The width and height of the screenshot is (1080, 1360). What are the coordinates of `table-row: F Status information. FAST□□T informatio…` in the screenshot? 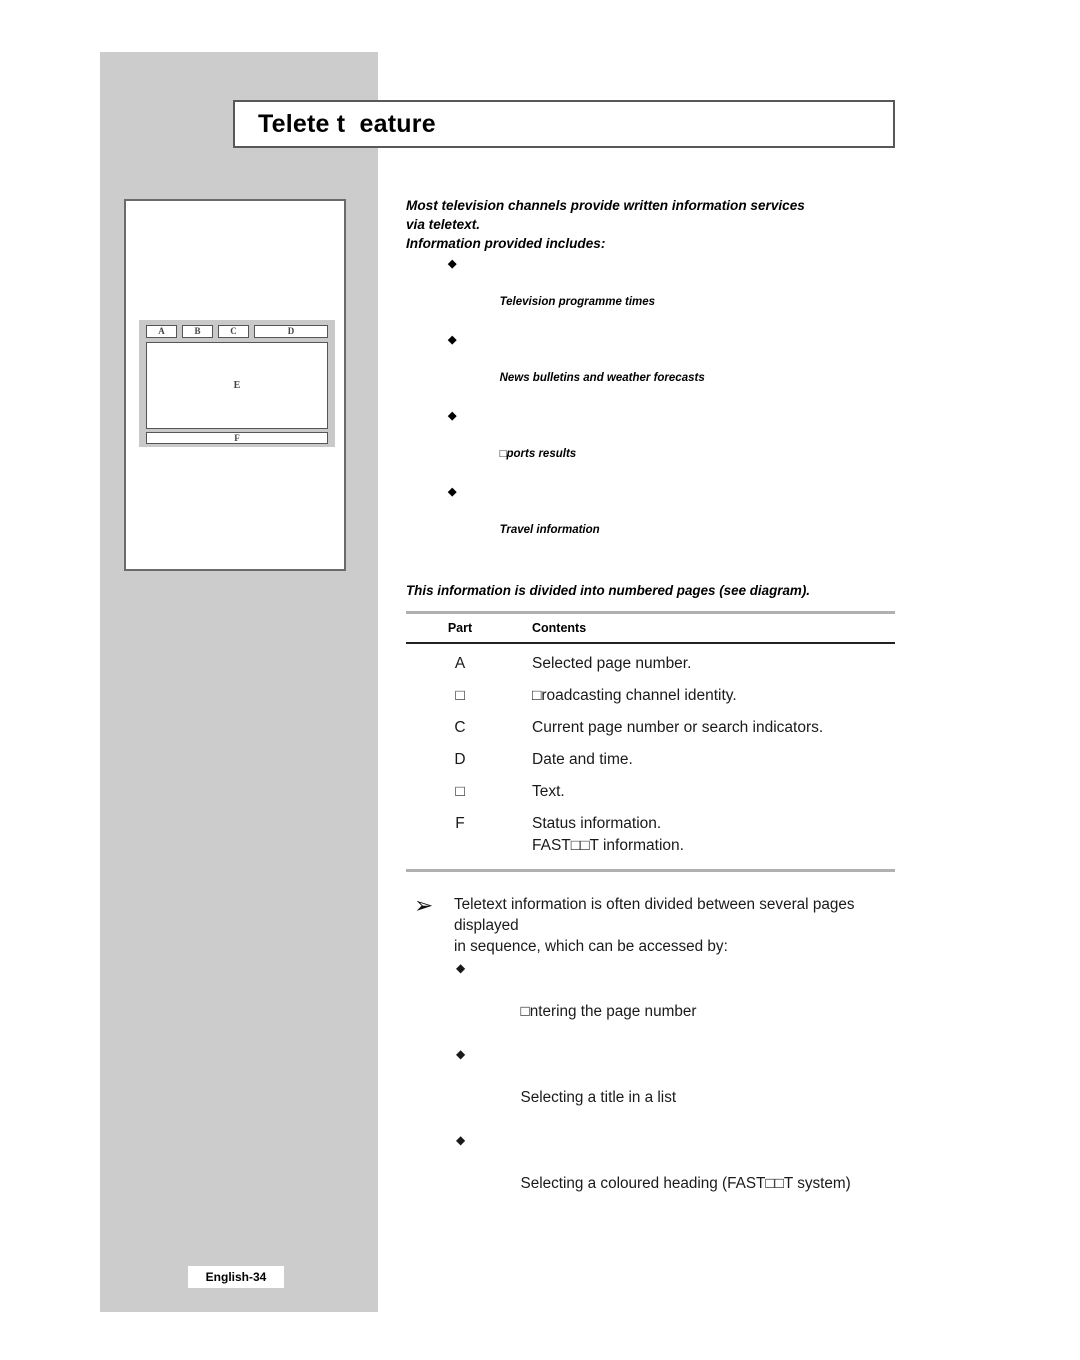 It's located at (650, 835).